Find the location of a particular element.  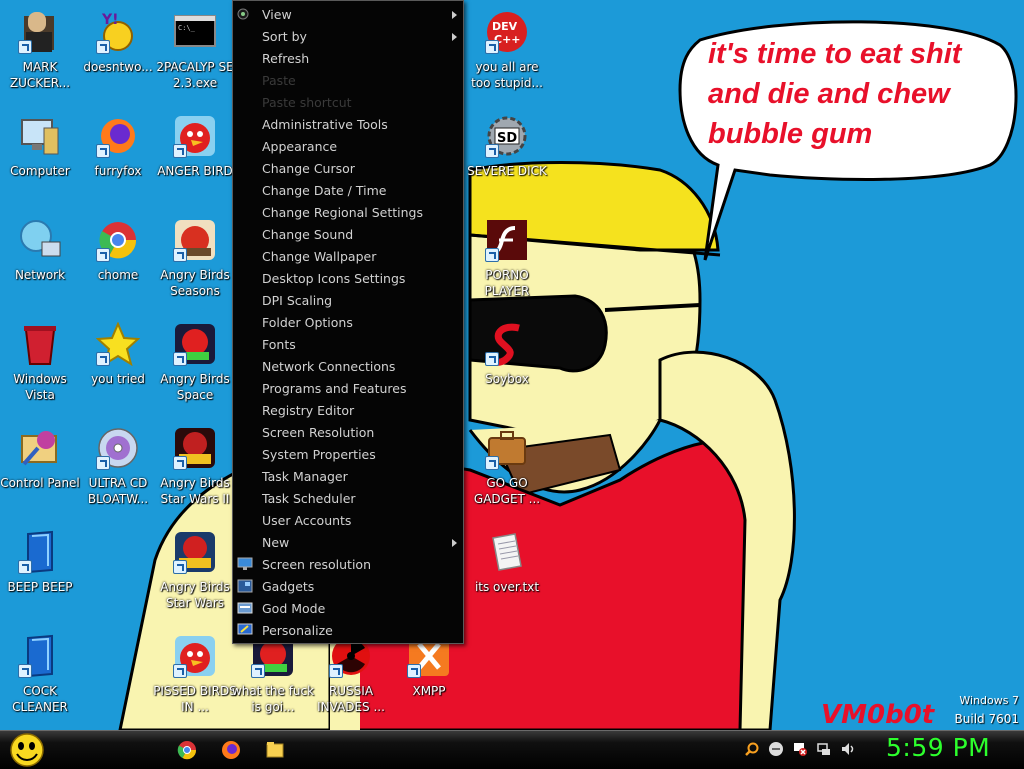

taskbar-chrome-icon is located at coordinates (187, 750).